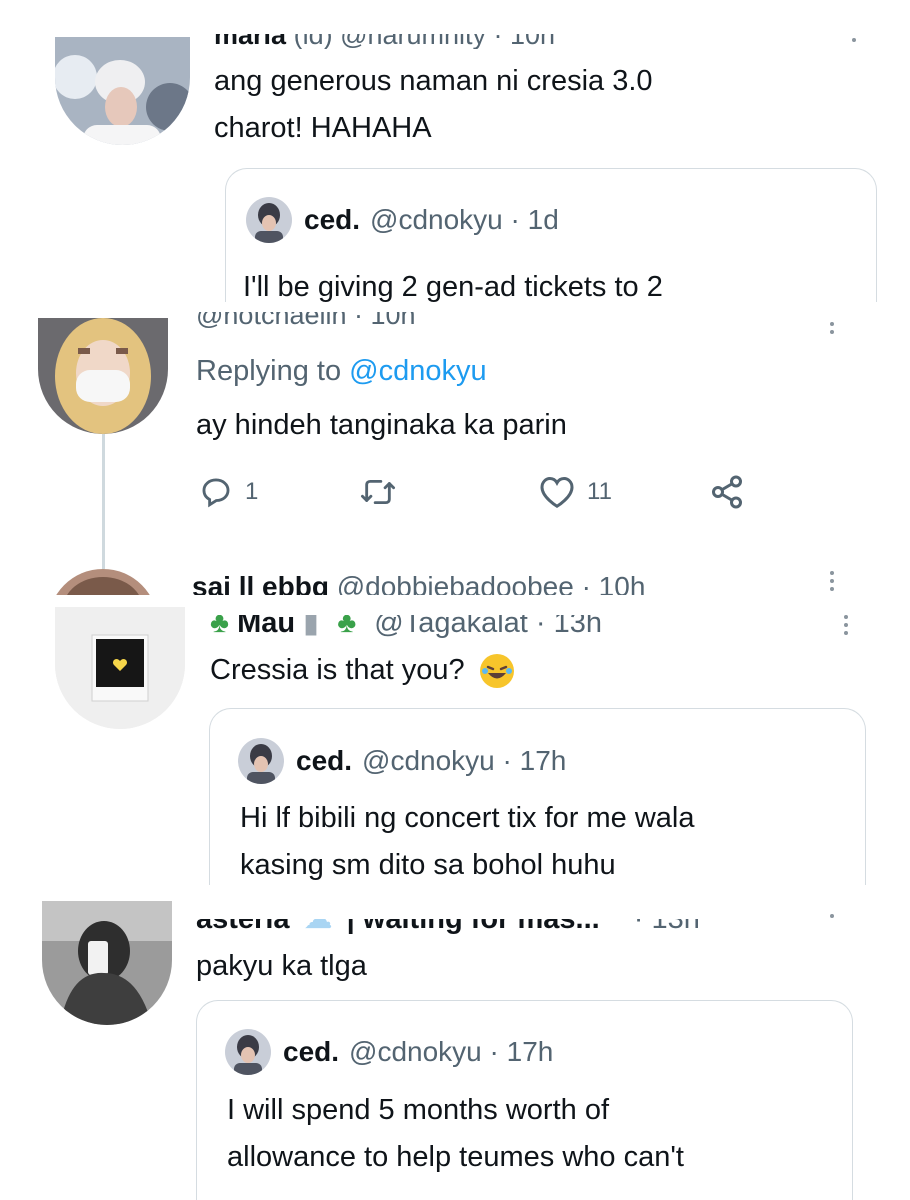  Describe the element at coordinates (260, 583) in the screenshot. I see `display-name: sai ll ebbg` at that location.